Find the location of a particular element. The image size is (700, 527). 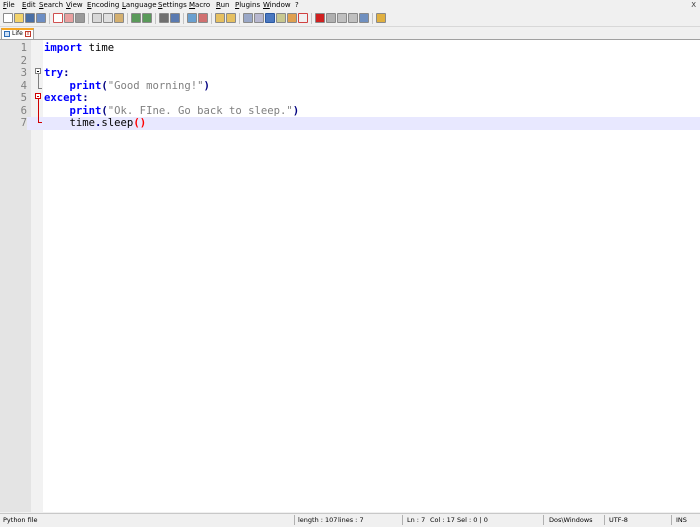

code-text: time.sleep() is located at coordinates (95, 123).